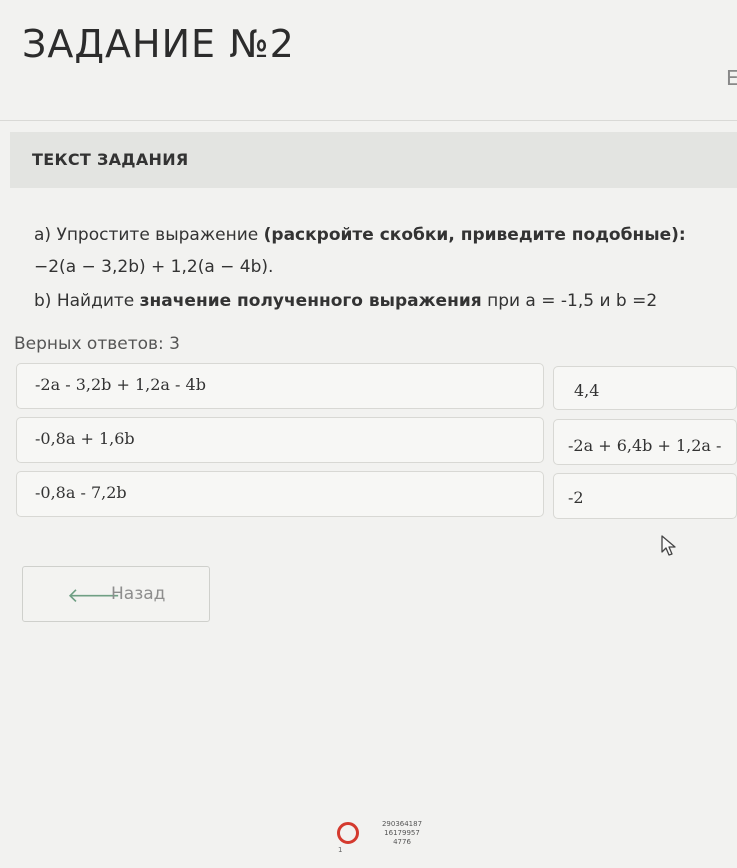 This screenshot has height=868, width=737. Describe the element at coordinates (280, 440) in the screenshot. I see `answer-left-2: -0,8a + 1,6b` at that location.